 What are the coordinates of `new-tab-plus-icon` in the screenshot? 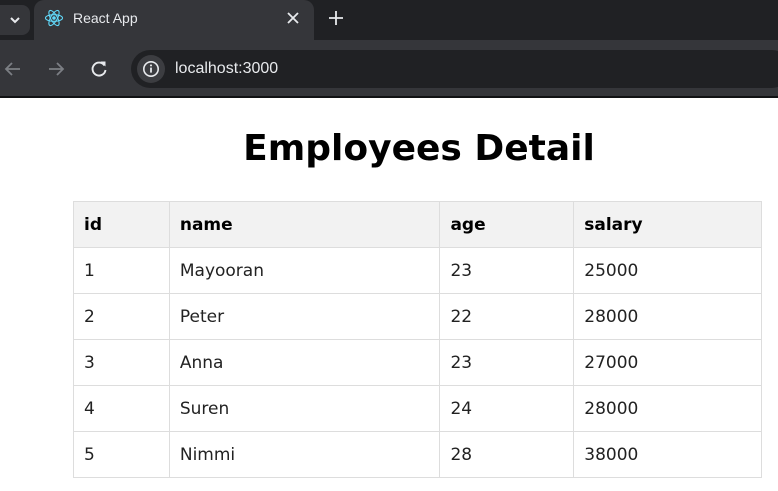 It's located at (336, 18).